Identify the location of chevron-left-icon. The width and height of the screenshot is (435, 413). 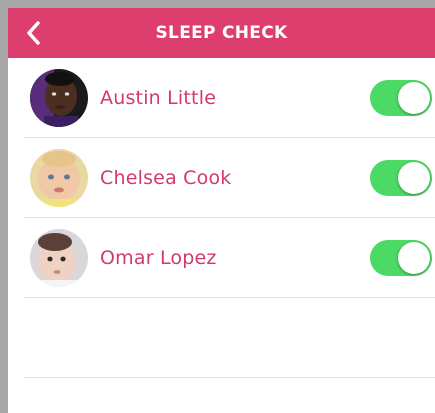
(33, 33).